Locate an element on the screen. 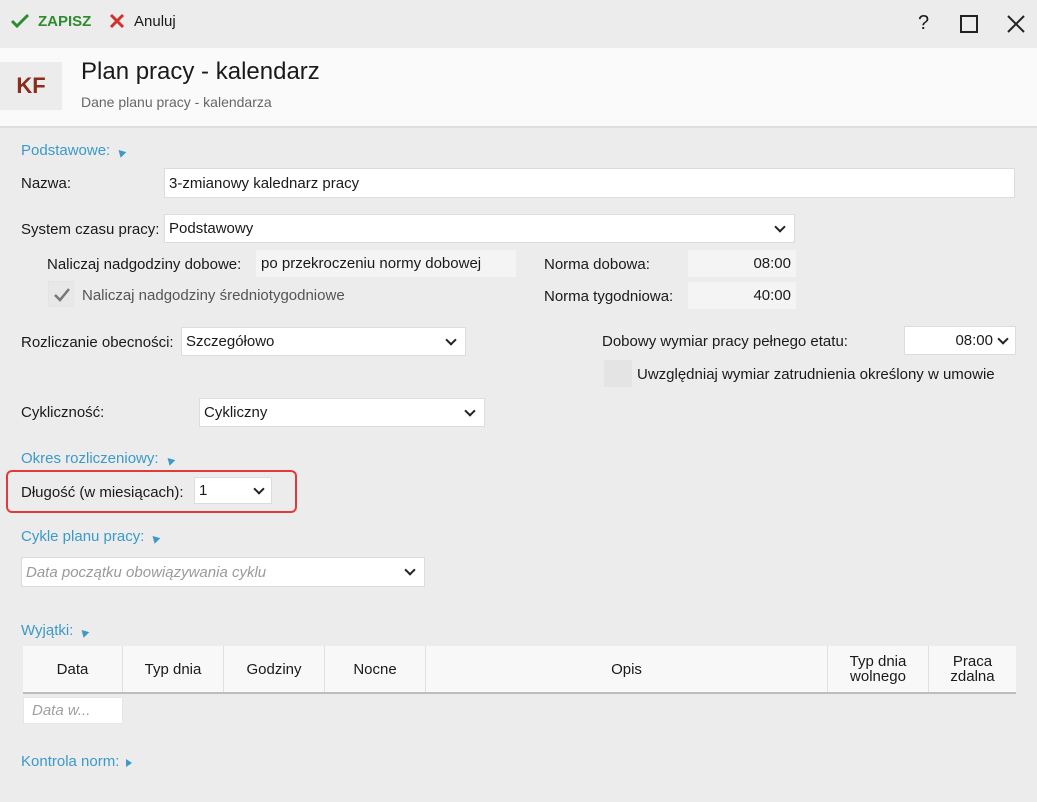 The image size is (1037, 802). maximize-button is located at coordinates (969, 26).